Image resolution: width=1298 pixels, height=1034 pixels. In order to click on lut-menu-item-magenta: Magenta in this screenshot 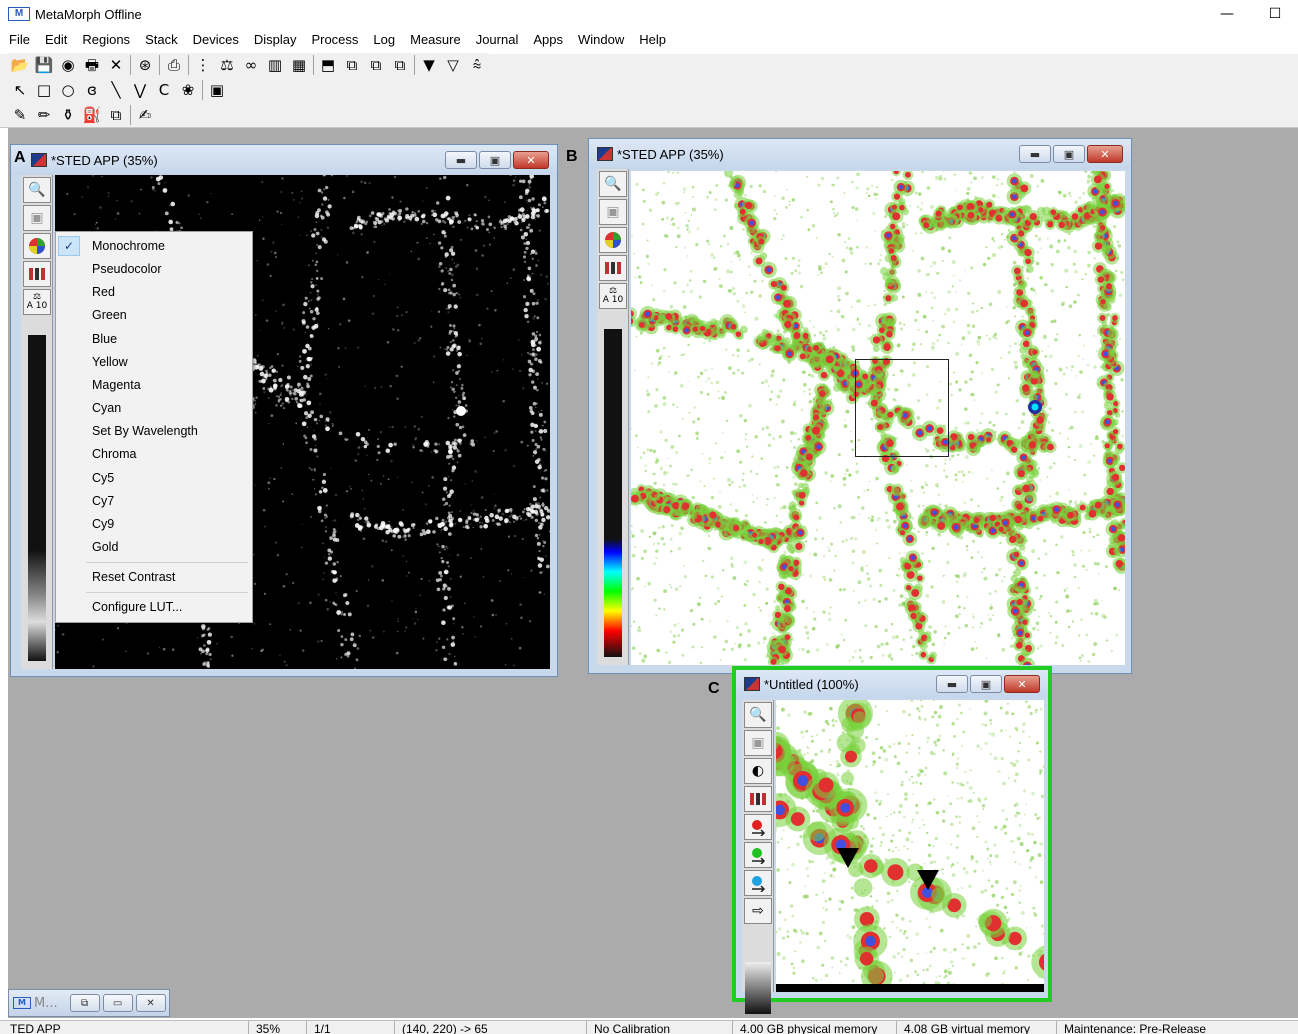, I will do `click(154, 385)`.